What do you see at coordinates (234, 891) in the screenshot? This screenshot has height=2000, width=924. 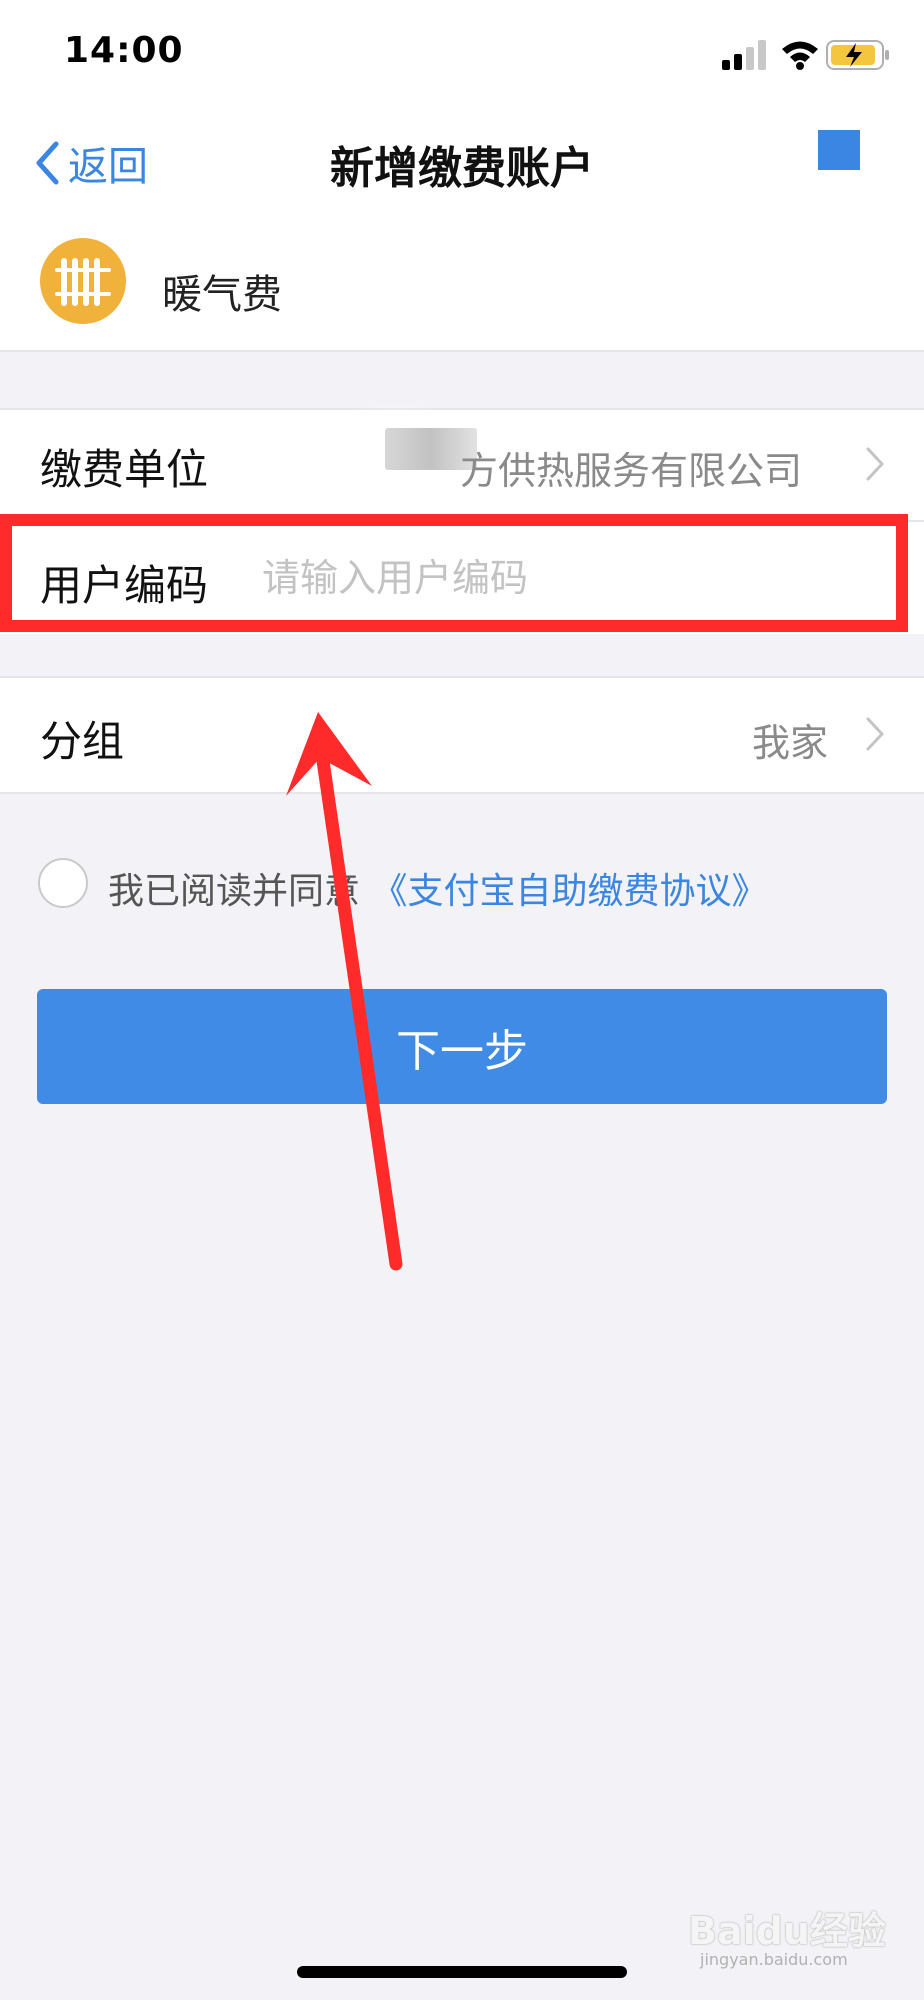 I see `agreement-prefix: 我已阅读并同意` at bounding box center [234, 891].